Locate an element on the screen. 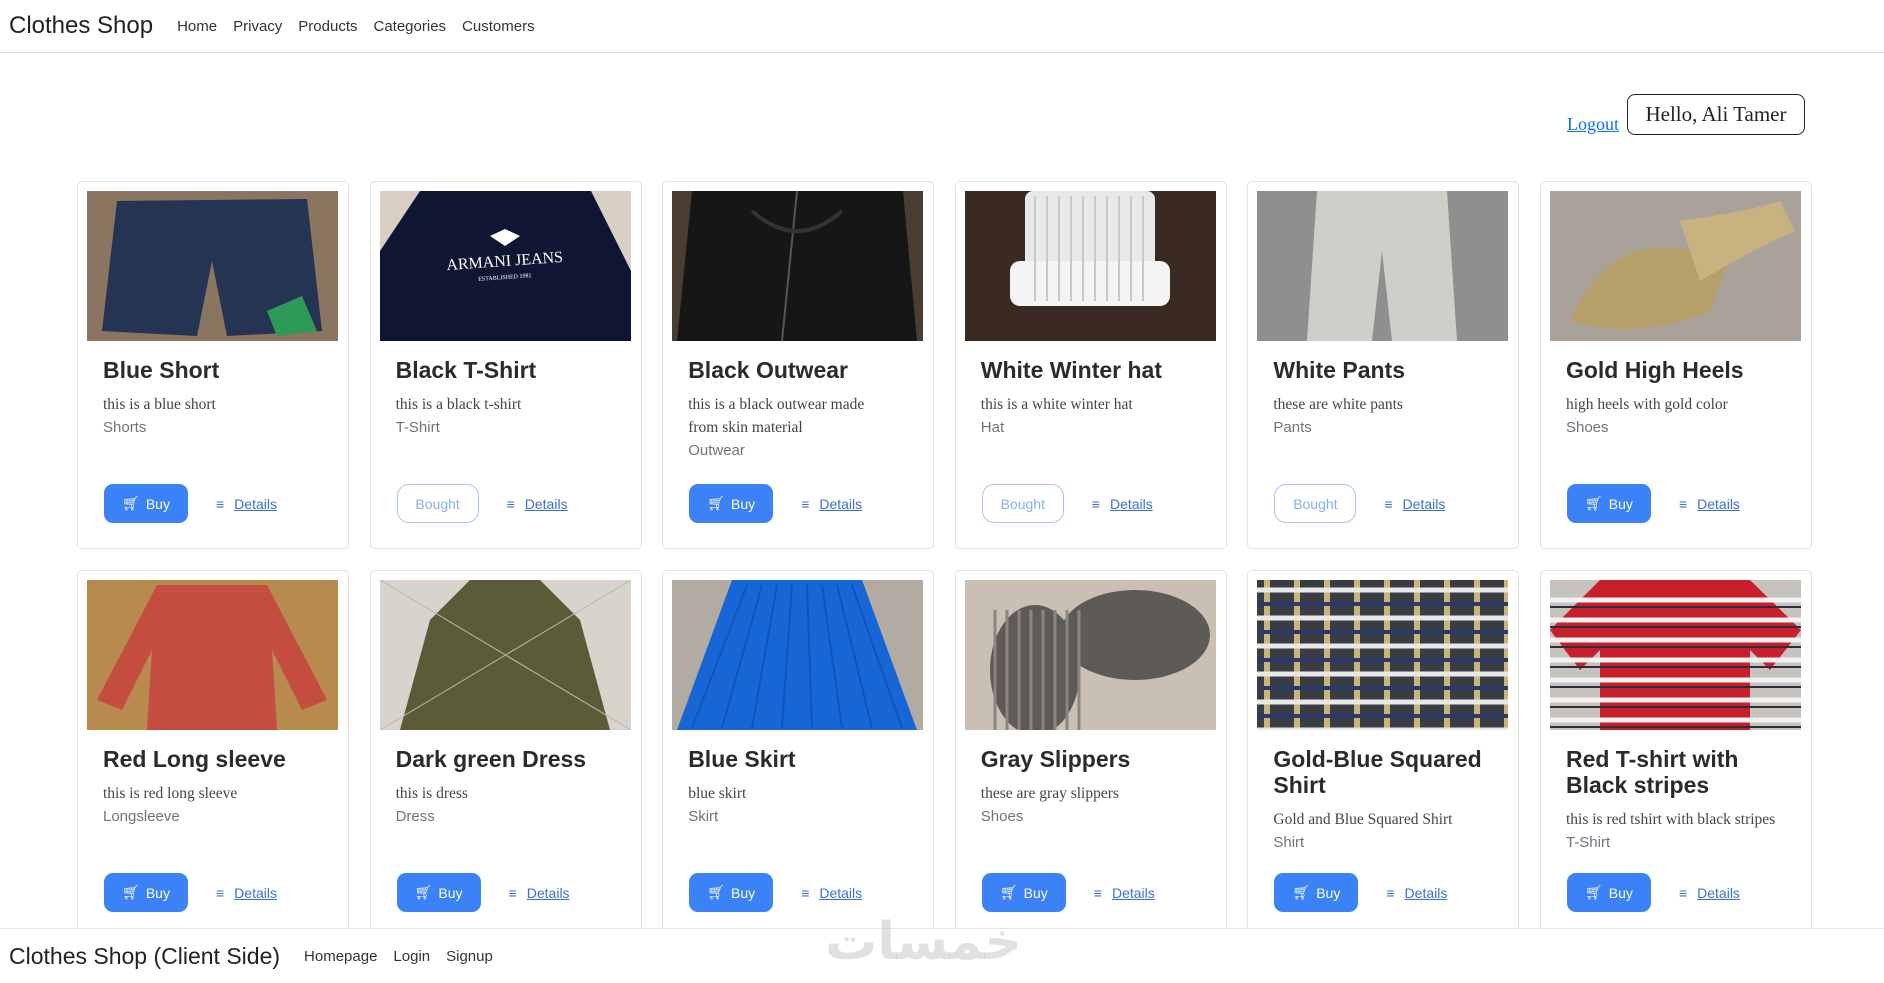 This screenshot has height=983, width=1884. product-description: blue skirt is located at coordinates (717, 793).